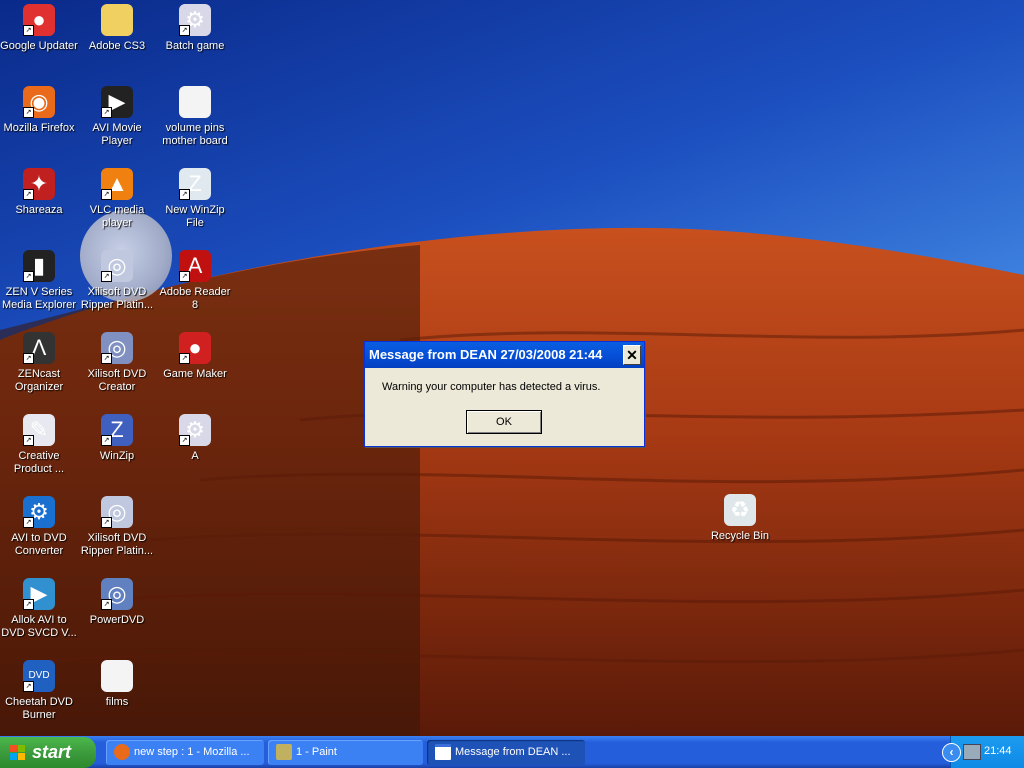 The image size is (1024, 768). What do you see at coordinates (39, 708) in the screenshot?
I see `icon-label: Cheetah DVD Burner` at bounding box center [39, 708].